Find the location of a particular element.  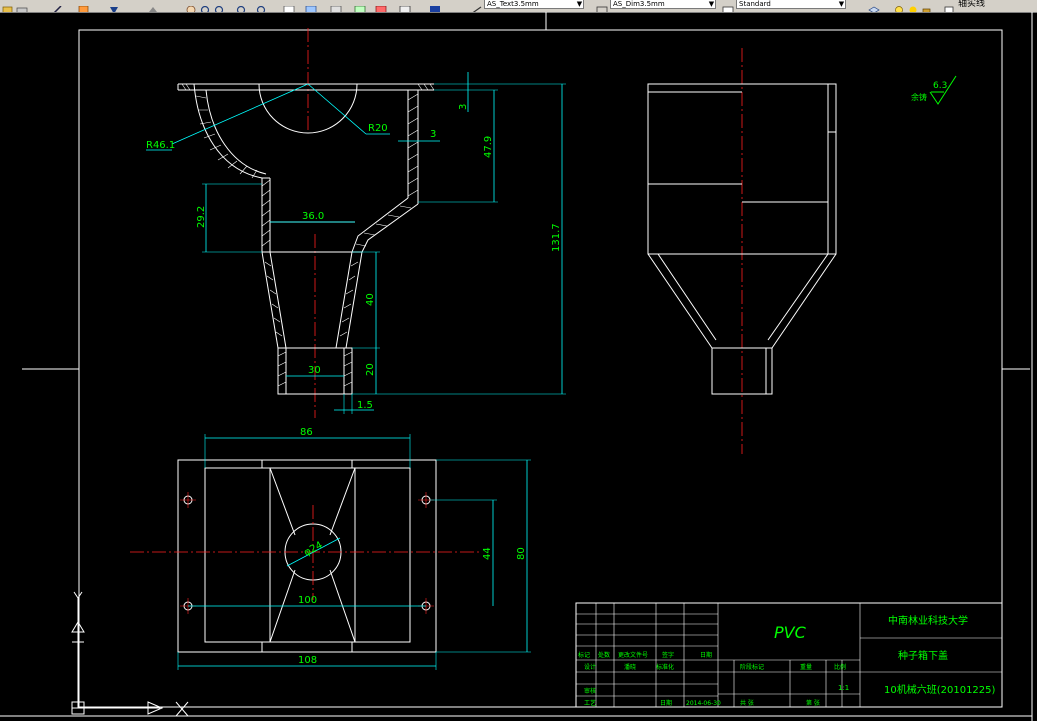

roughness-label: 余铸 is located at coordinates (919, 97).